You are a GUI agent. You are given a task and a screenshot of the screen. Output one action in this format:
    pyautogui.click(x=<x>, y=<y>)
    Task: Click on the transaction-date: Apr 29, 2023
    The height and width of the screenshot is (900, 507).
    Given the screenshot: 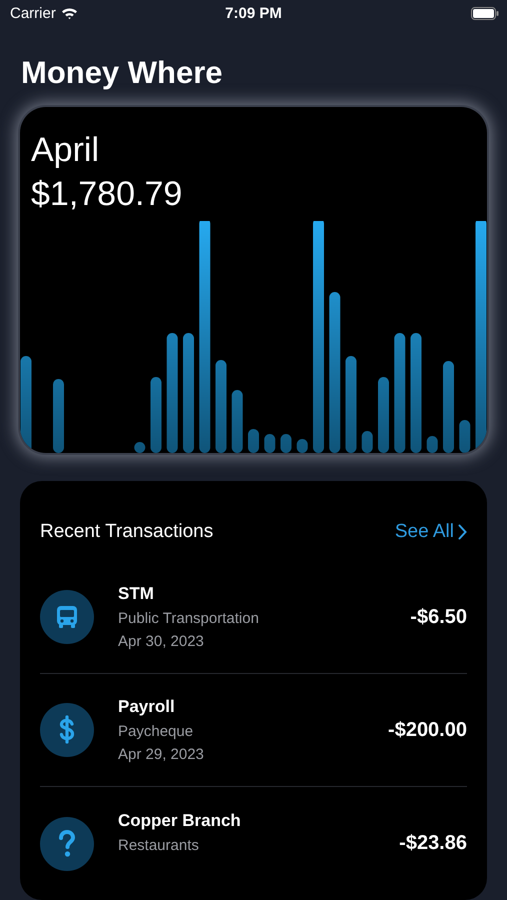 What is the action you would take?
    pyautogui.click(x=161, y=754)
    